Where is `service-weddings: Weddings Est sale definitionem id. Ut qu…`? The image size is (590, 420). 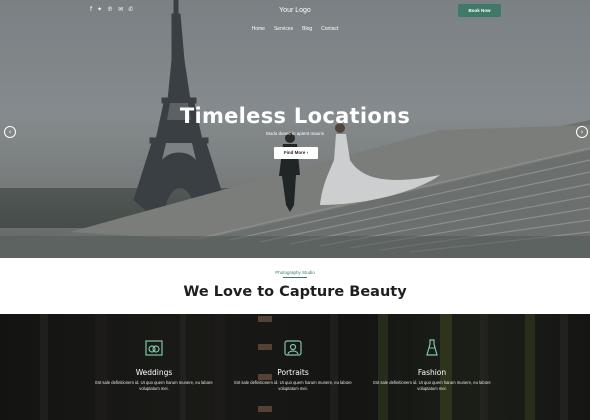
service-weddings: Weddings Est sale definitionem id. Ut qu… is located at coordinates (154, 365).